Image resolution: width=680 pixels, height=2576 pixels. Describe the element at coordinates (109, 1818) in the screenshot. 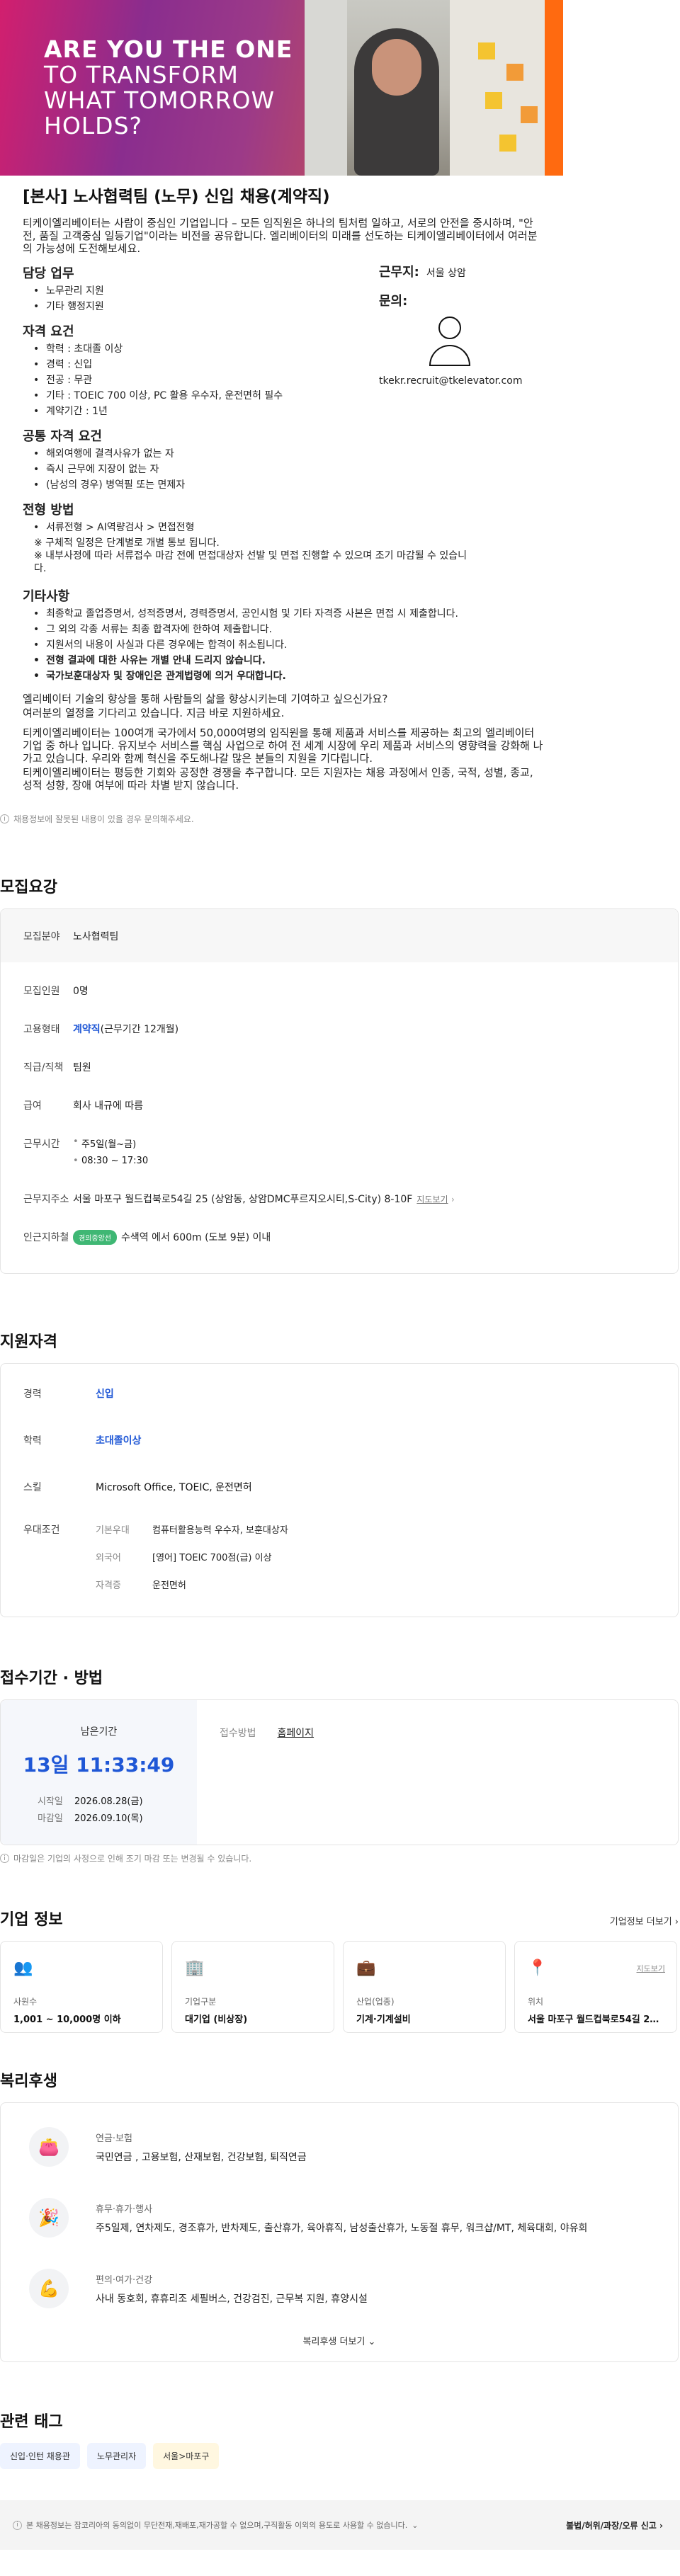

I see `end-date: 2026.09.10(목)` at that location.